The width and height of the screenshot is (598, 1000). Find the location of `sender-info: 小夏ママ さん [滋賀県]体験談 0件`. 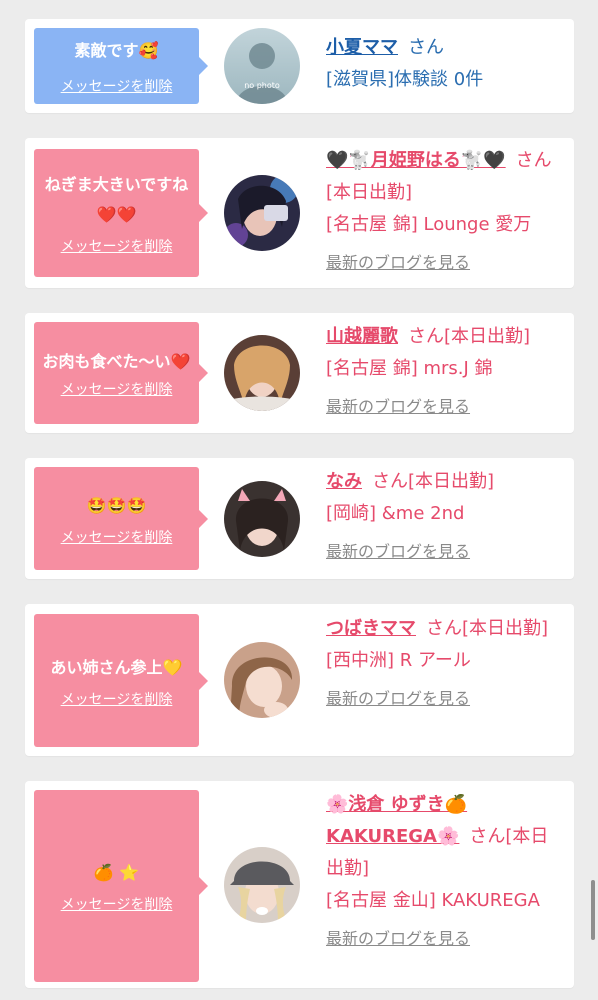

sender-info: 小夏ママ さん [滋賀県]体験談 0件 is located at coordinates (444, 64).